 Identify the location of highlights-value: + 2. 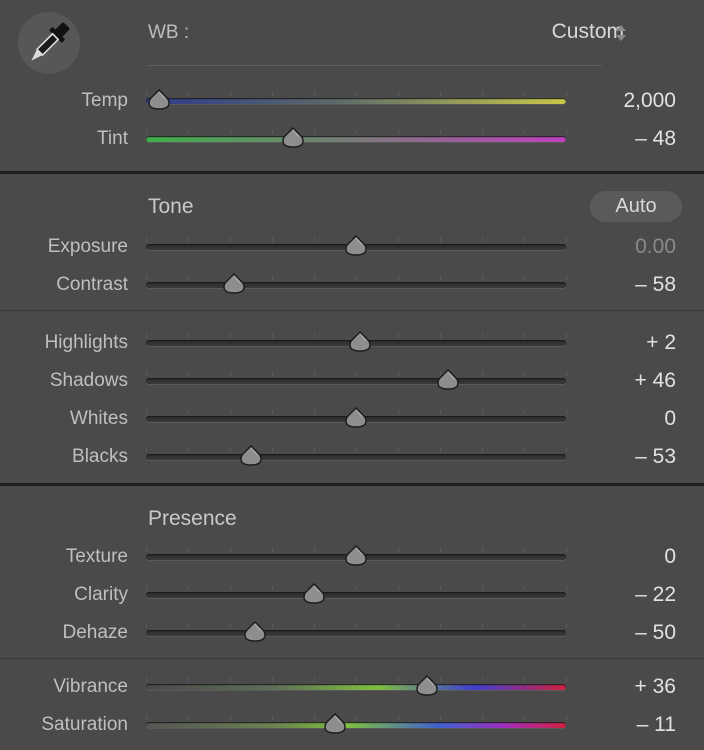
(616, 343).